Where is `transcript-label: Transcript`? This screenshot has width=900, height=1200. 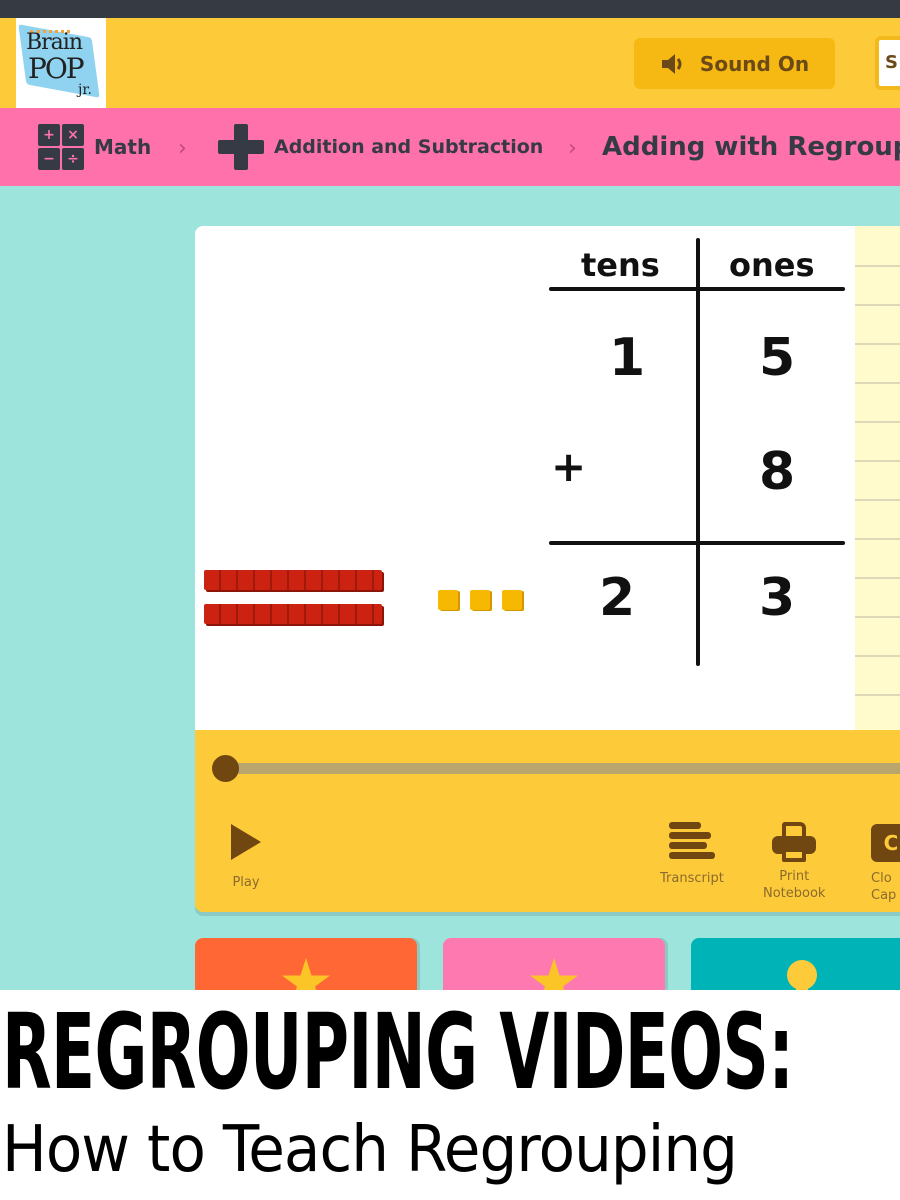
transcript-label: Transcript is located at coordinates (692, 878).